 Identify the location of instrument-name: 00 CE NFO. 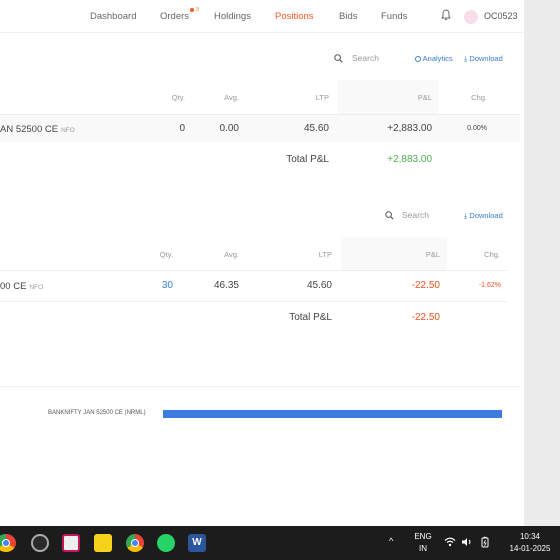
(21, 286).